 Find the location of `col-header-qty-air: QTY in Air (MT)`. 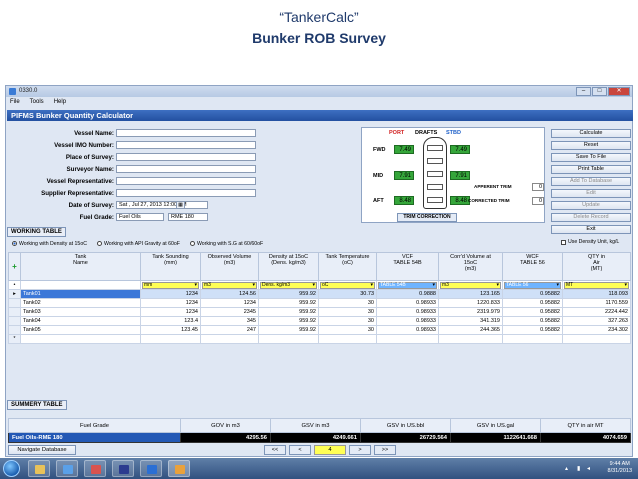

col-header-qty-air: QTY in Air (MT) is located at coordinates (596, 266).